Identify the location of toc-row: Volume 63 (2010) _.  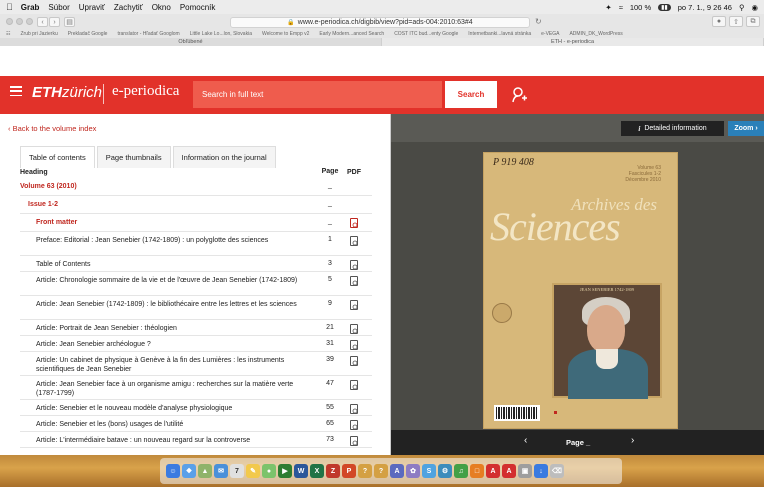
(196, 190).